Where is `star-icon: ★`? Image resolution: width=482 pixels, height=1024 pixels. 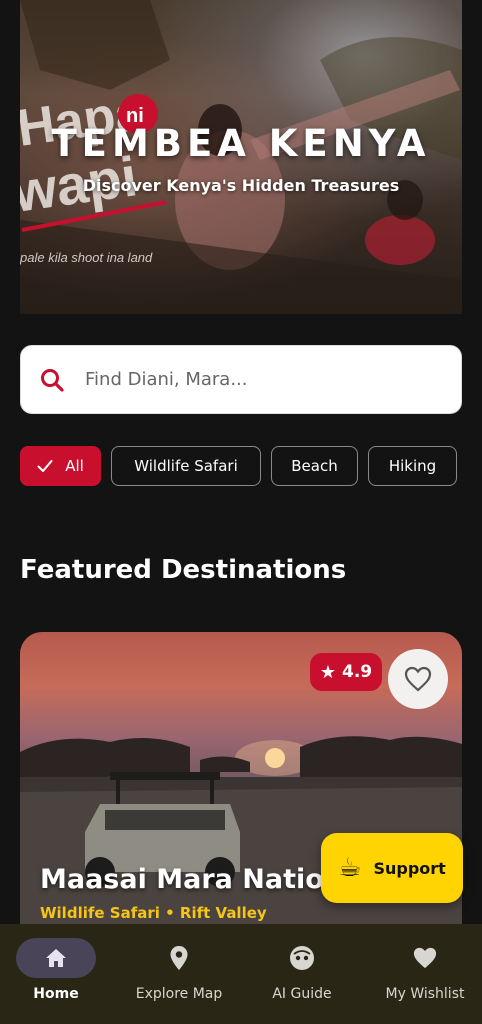
star-icon: ★ is located at coordinates (327, 672).